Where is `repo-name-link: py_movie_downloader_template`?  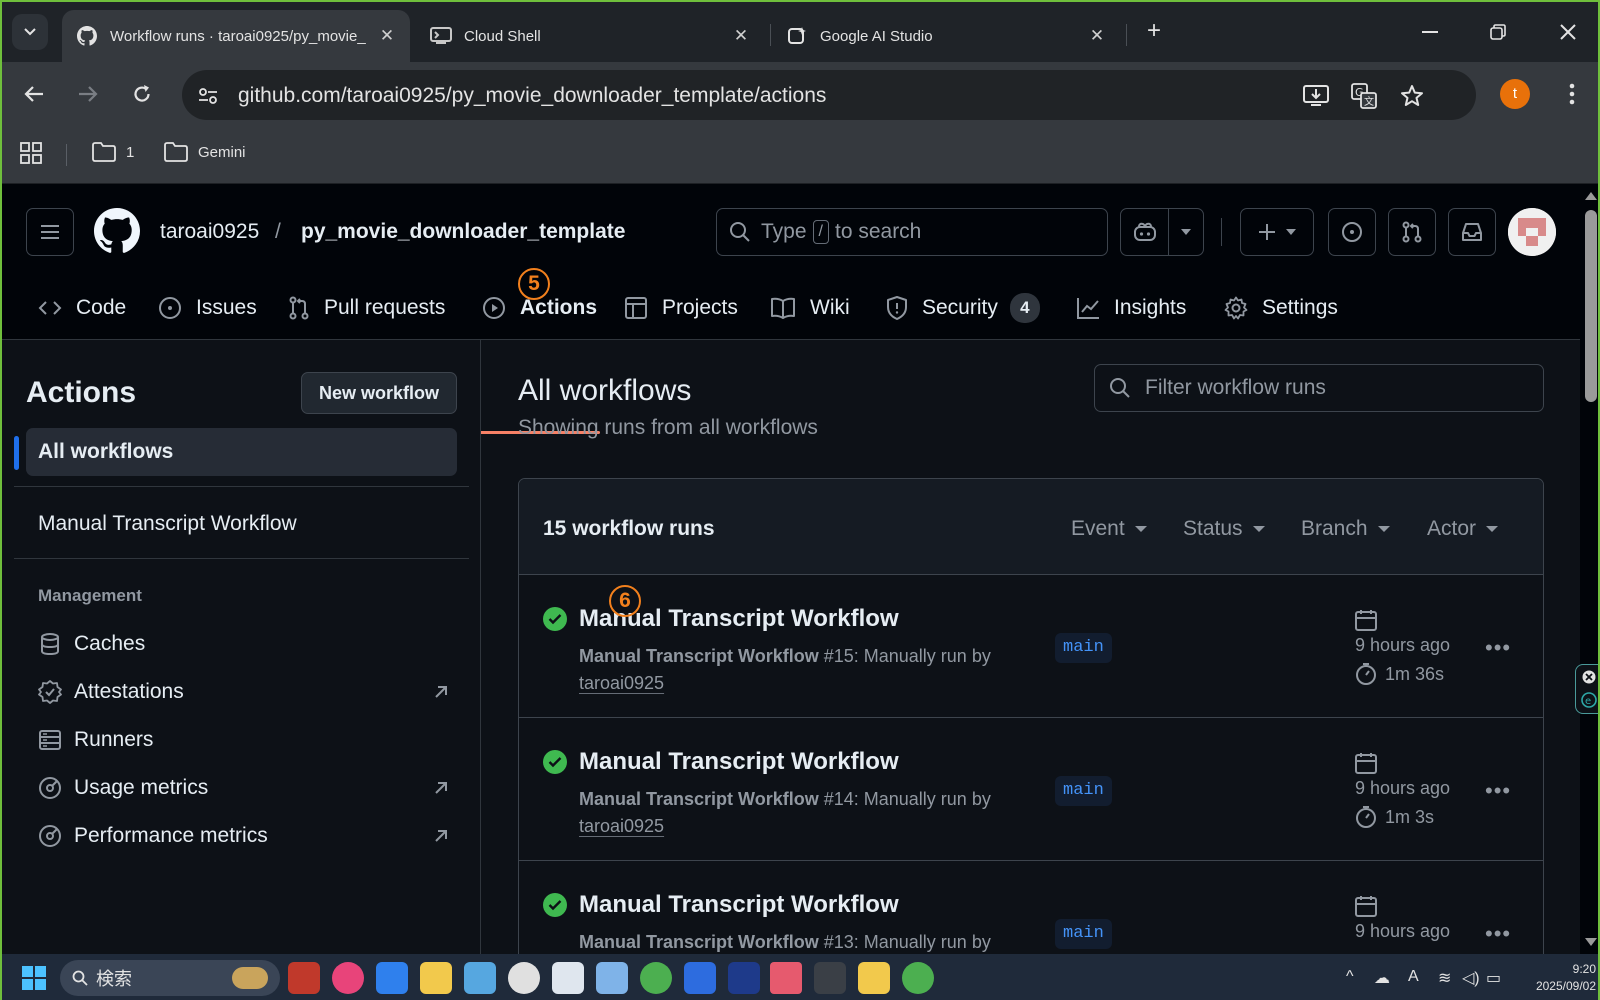
repo-name-link: py_movie_downloader_template is located at coordinates (463, 232).